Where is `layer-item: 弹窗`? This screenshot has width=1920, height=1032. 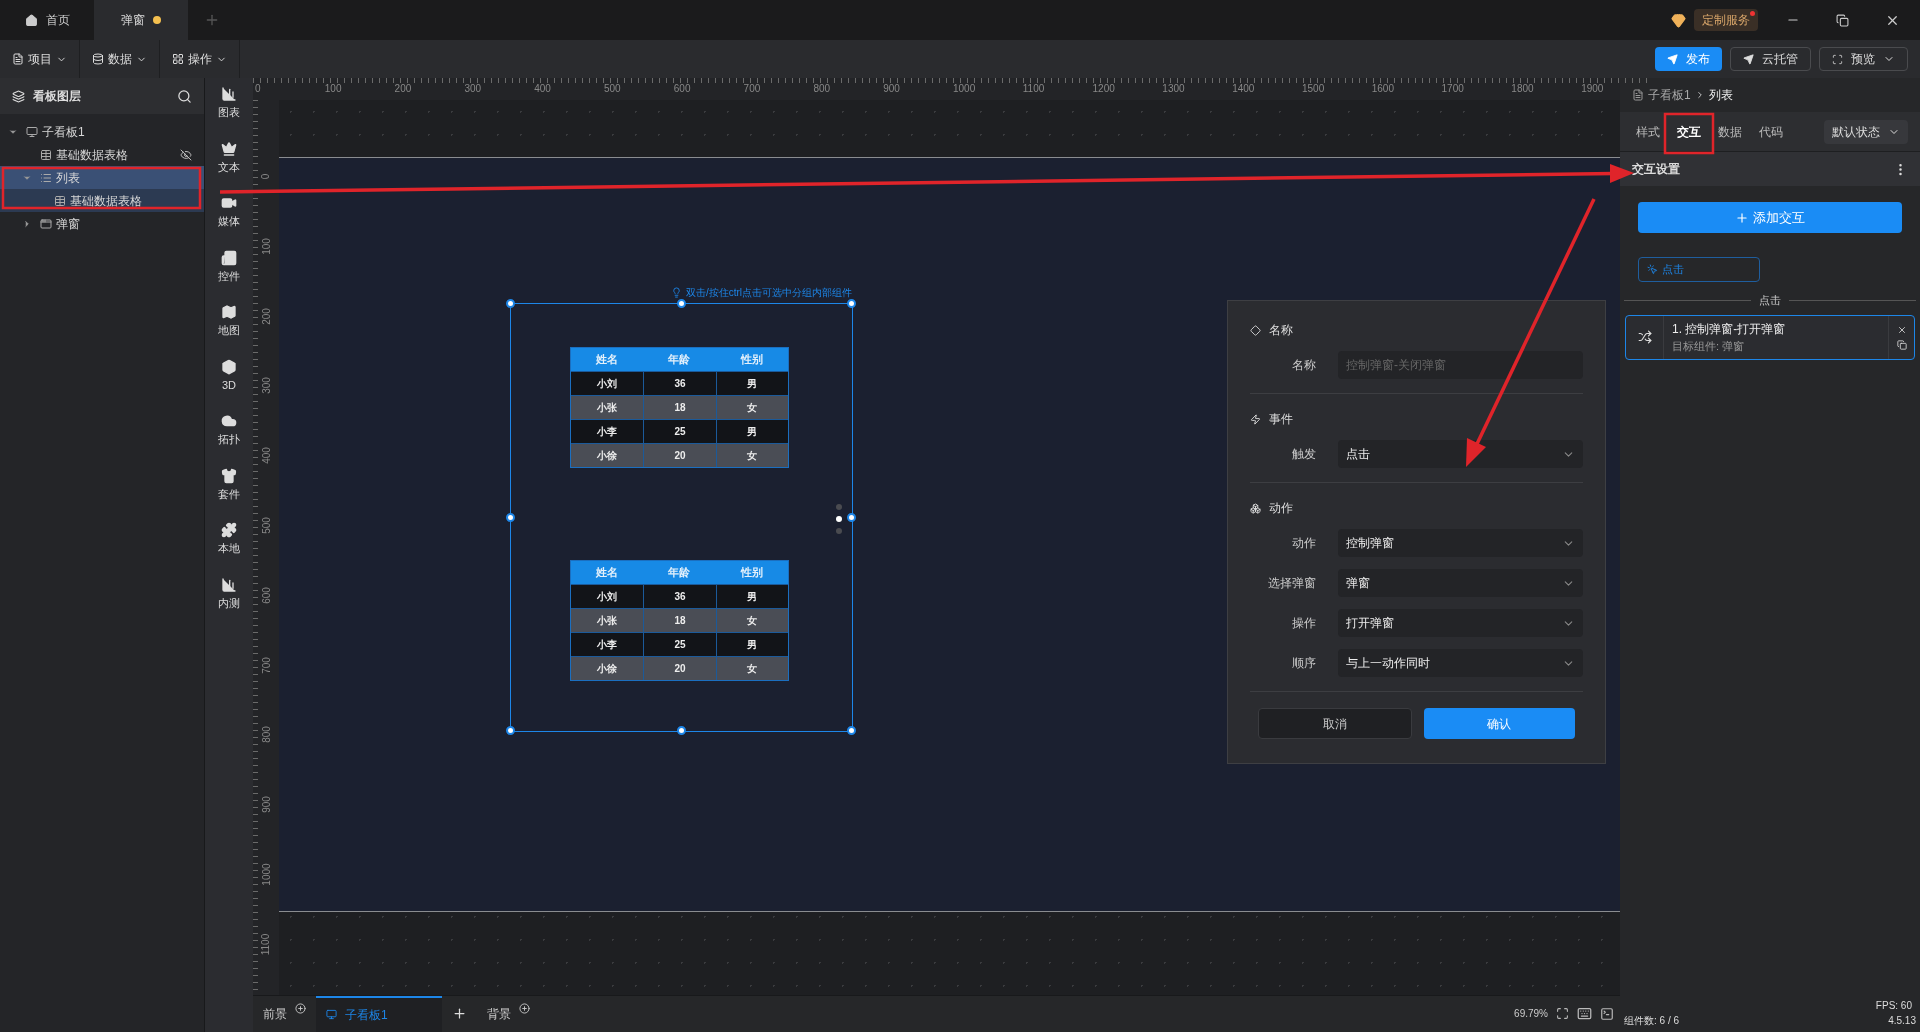 layer-item: 弹窗 is located at coordinates (102, 223).